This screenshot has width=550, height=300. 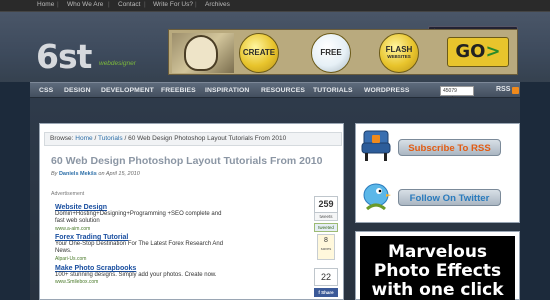 What do you see at coordinates (117, 63) in the screenshot?
I see `logo-subtitle: webdesigner` at bounding box center [117, 63].